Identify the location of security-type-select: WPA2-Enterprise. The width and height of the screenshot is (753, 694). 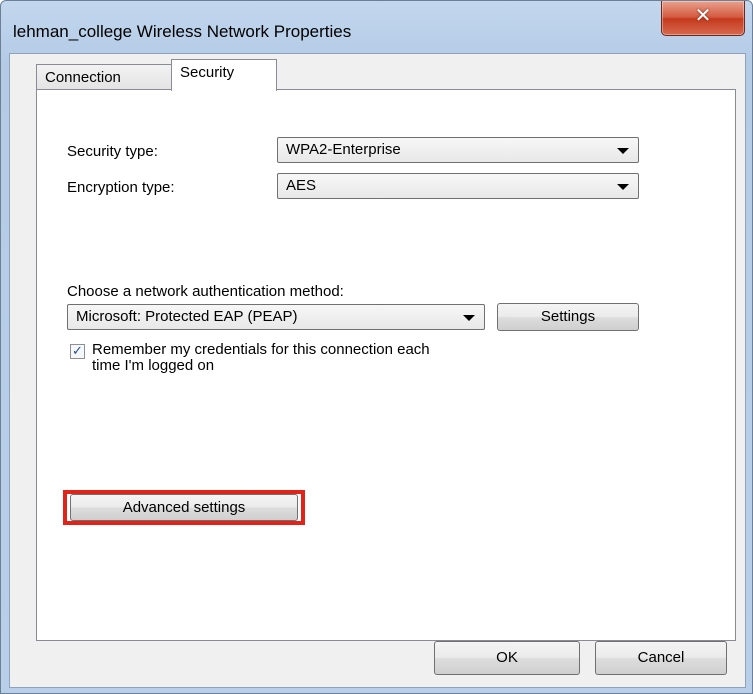
(458, 150).